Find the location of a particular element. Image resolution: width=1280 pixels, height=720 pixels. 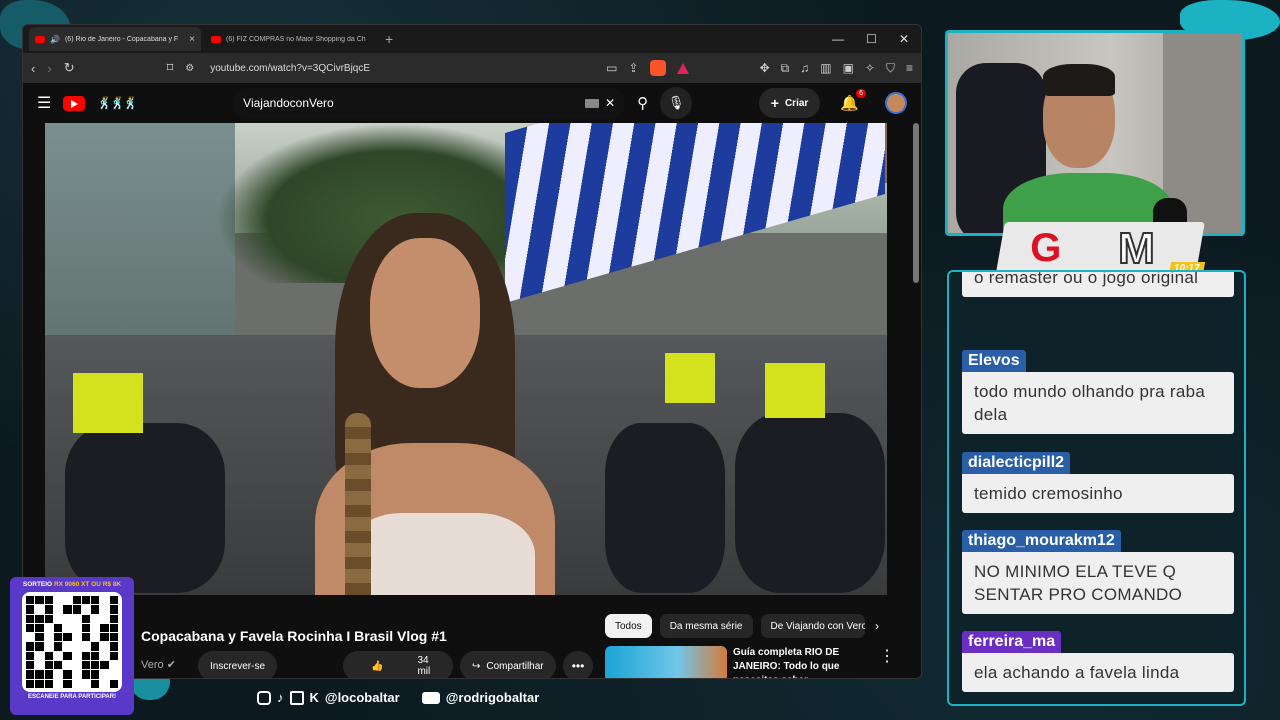

twitch-icon is located at coordinates (296, 697).